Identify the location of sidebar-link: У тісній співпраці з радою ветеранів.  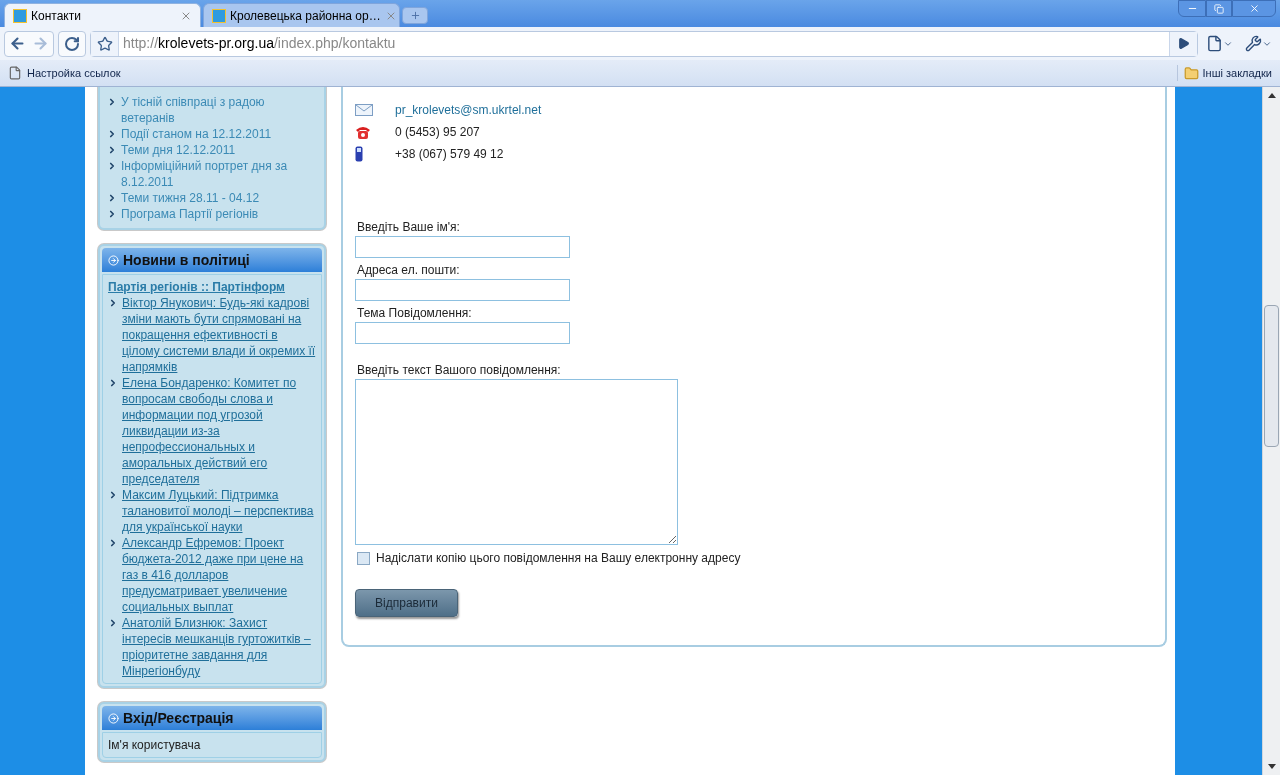
(219, 110).